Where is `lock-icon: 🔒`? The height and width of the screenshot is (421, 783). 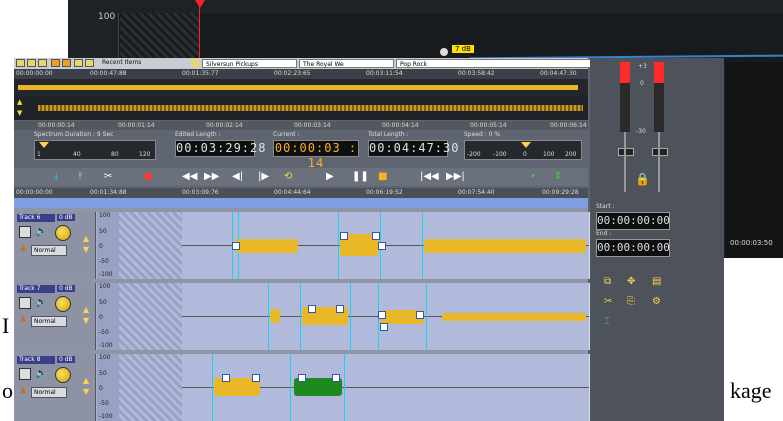
lock-icon: 🔒 is located at coordinates (642, 179).